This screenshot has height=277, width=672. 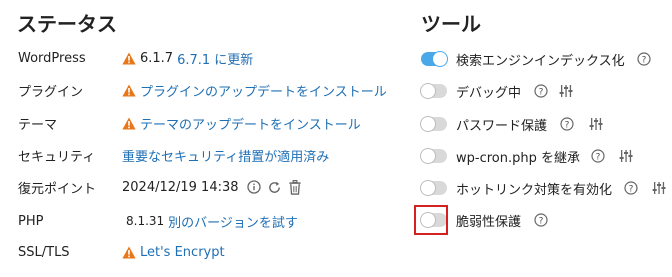 I want to click on hotlink-protection-toggle, so click(x=434, y=188).